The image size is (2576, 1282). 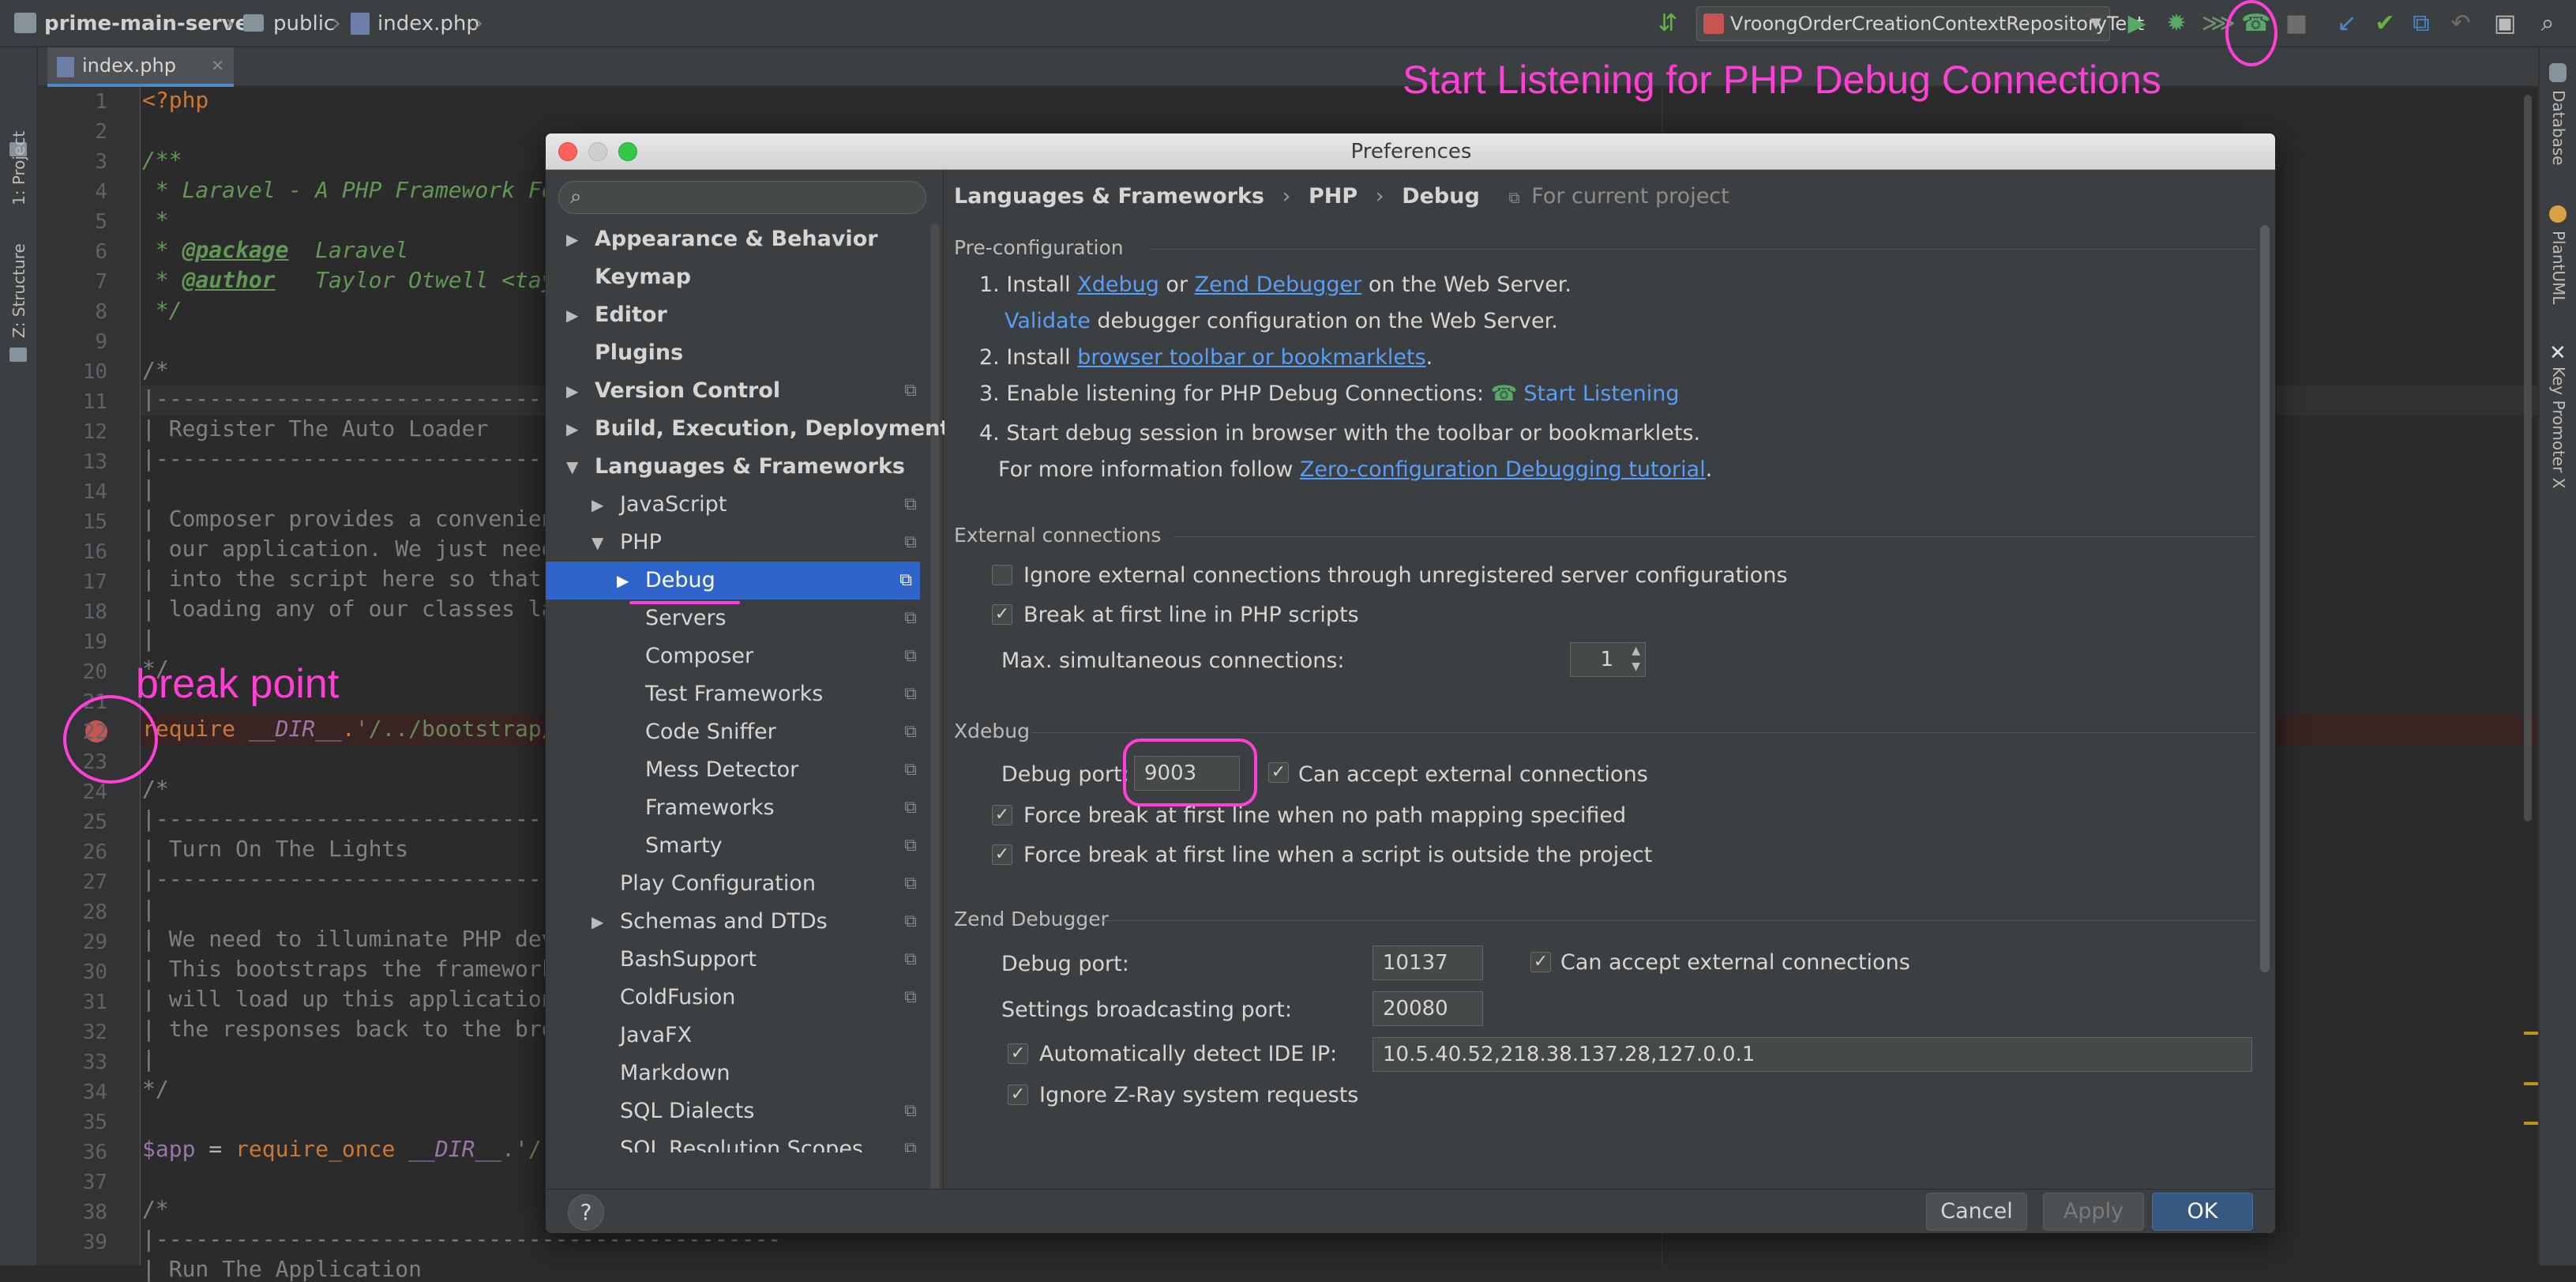 I want to click on nav-item-markdown: Markdown, so click(x=735, y=1073).